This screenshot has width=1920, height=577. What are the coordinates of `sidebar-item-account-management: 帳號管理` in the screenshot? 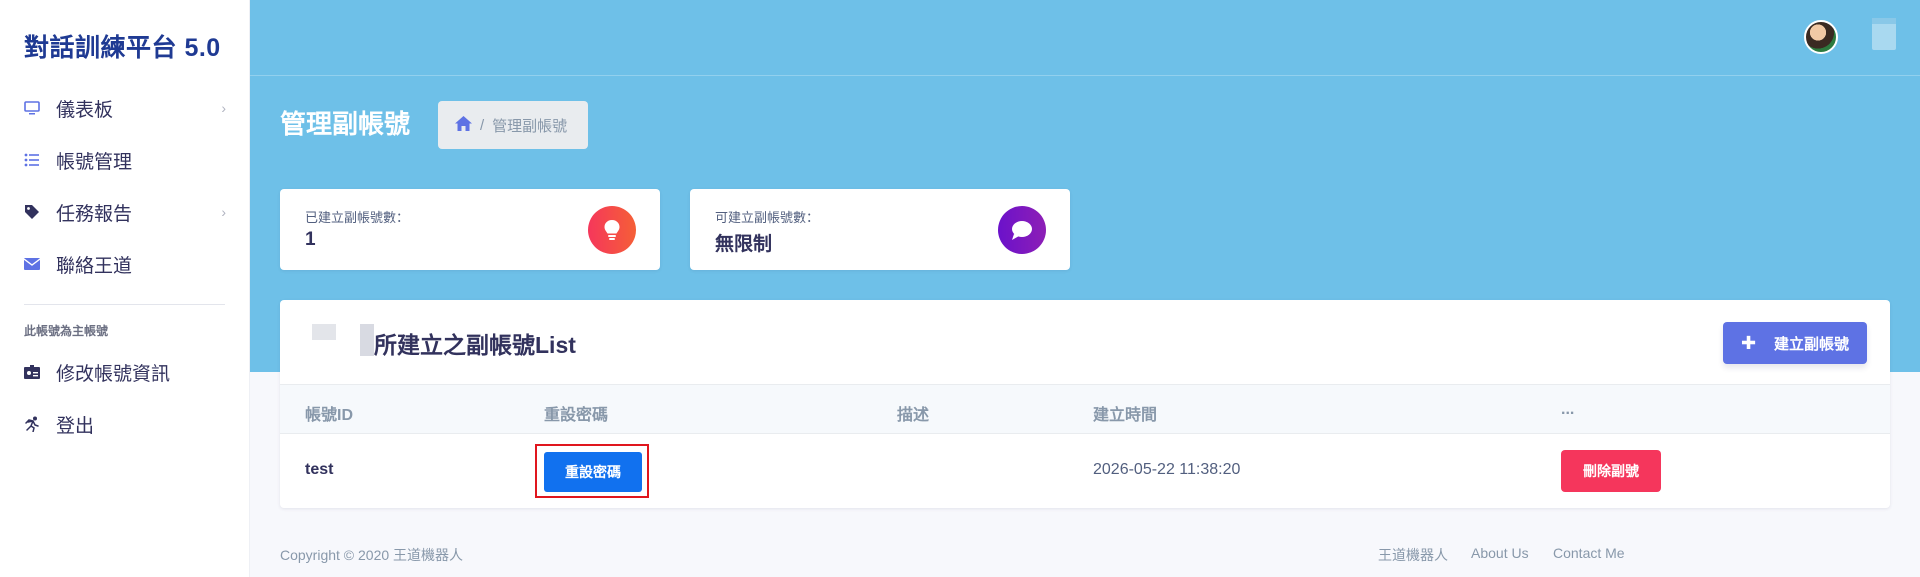 It's located at (125, 160).